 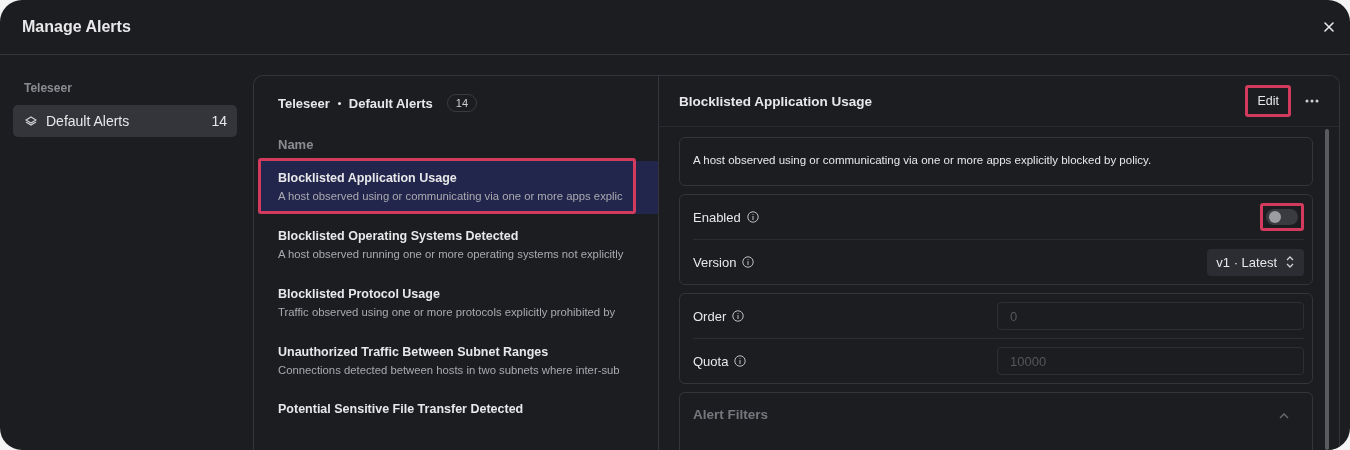 What do you see at coordinates (458, 303) in the screenshot?
I see `alert-row: Blocklisted Protocol Usage Traffic observed using one or more protocols explicitly prohibited by` at bounding box center [458, 303].